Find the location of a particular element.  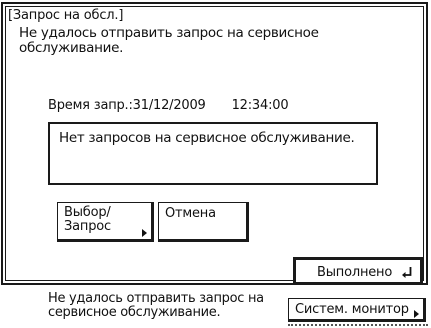

request-time-clock: 12:34:00 is located at coordinates (260, 105).